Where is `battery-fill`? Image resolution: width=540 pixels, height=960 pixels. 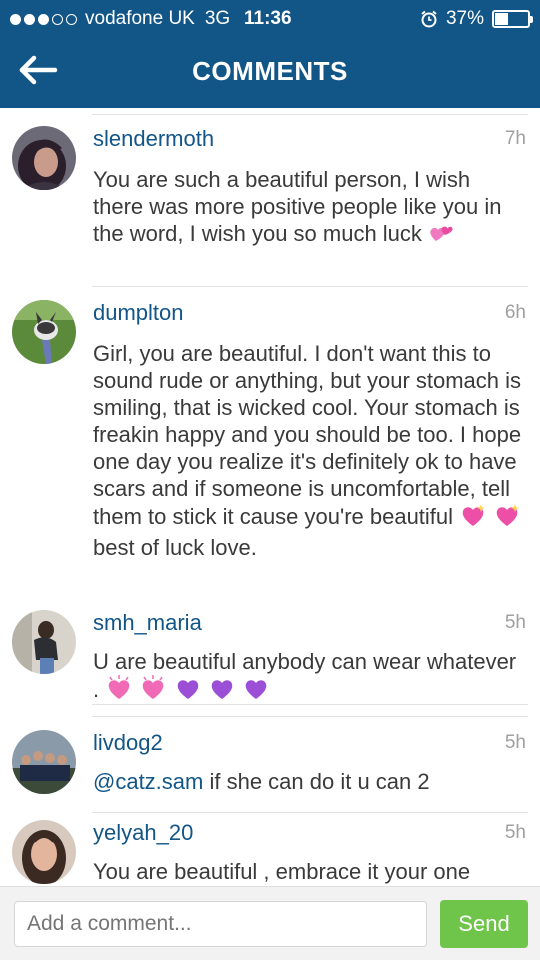 battery-fill is located at coordinates (501, 19).